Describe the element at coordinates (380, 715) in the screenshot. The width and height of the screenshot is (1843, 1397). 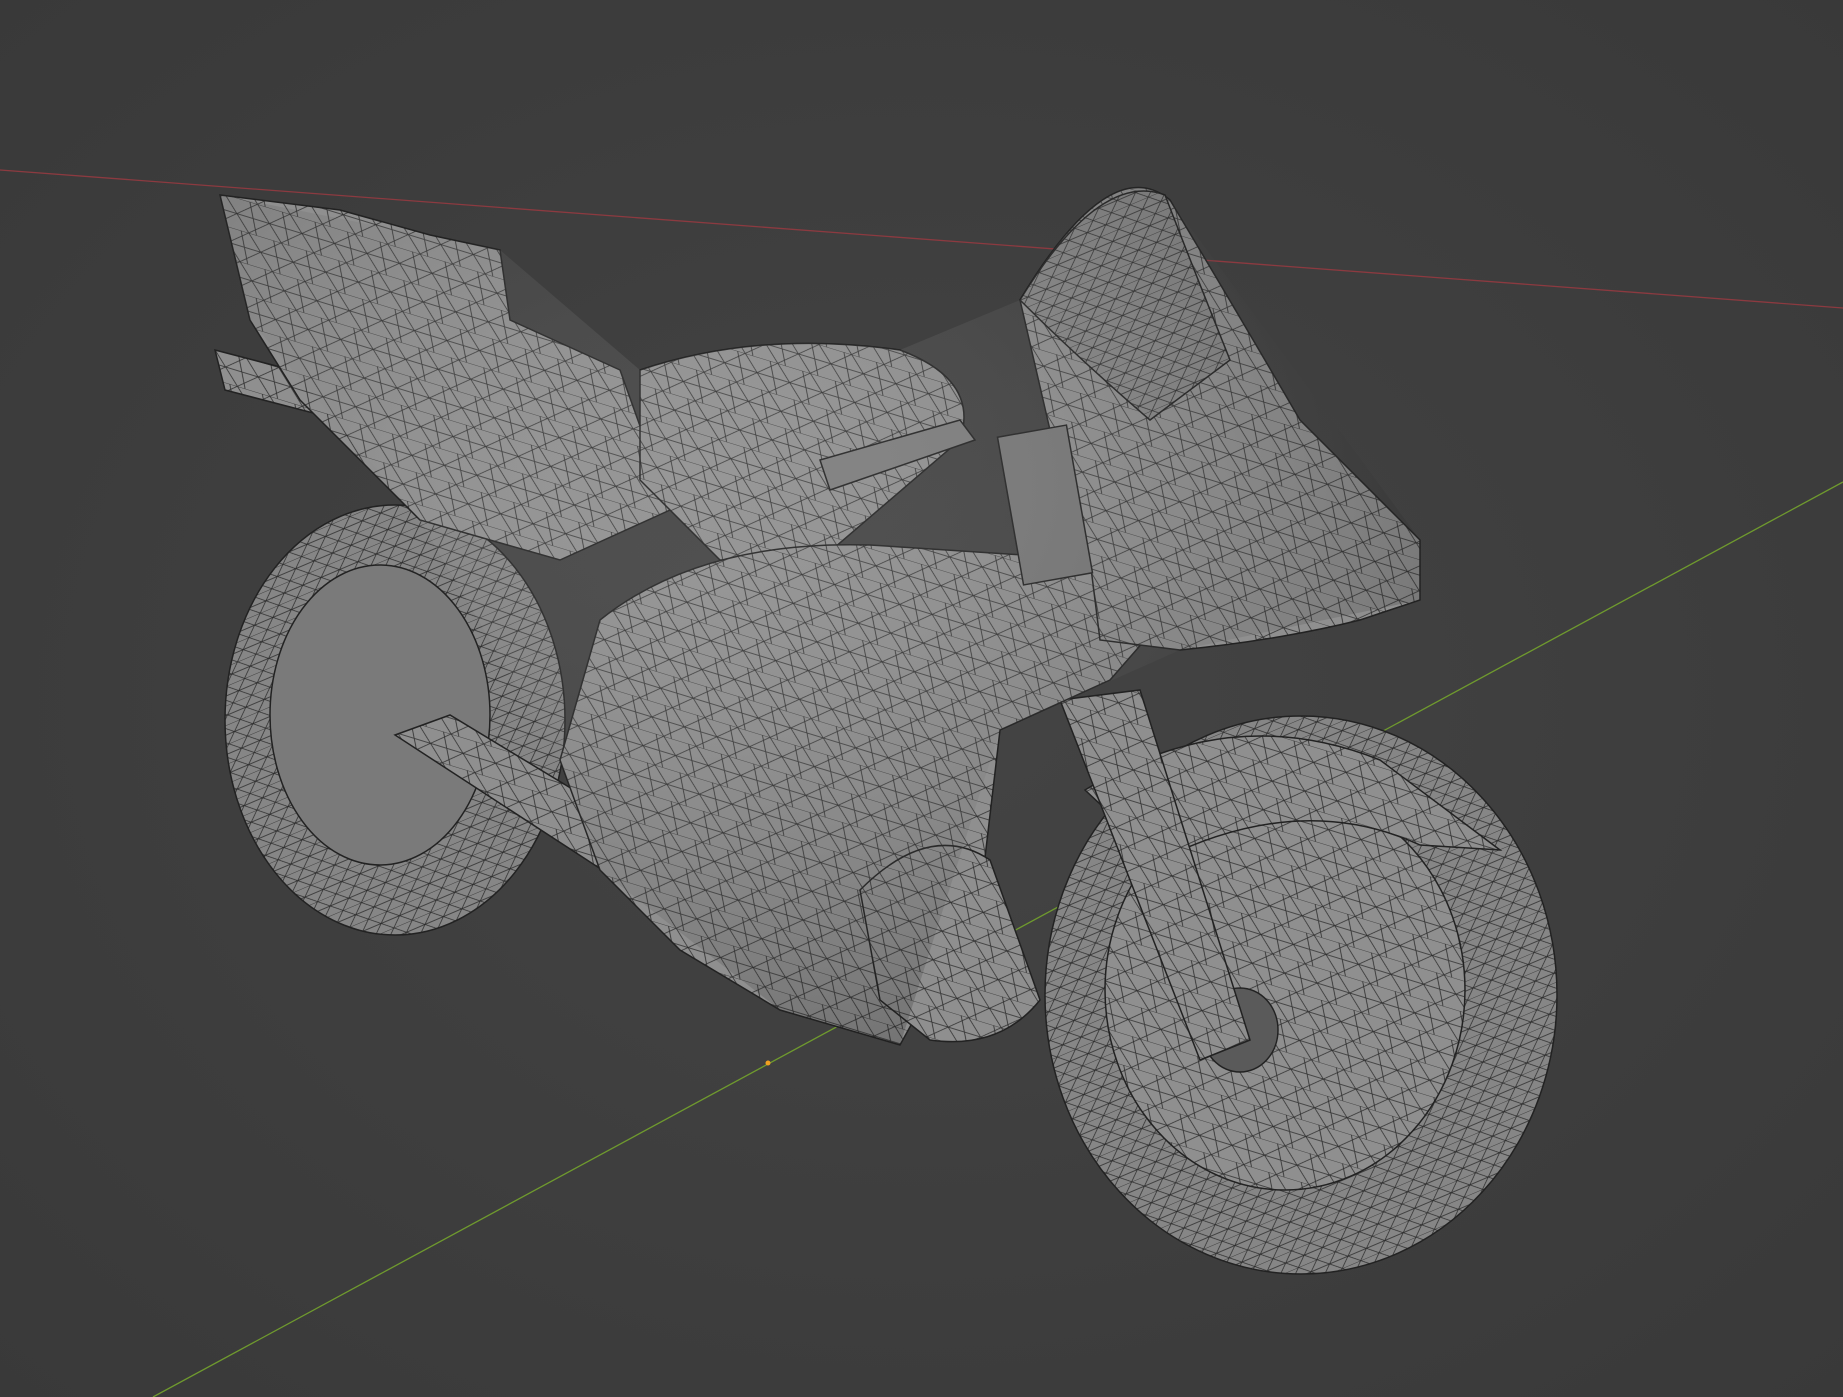
I see `rear-rim` at that location.